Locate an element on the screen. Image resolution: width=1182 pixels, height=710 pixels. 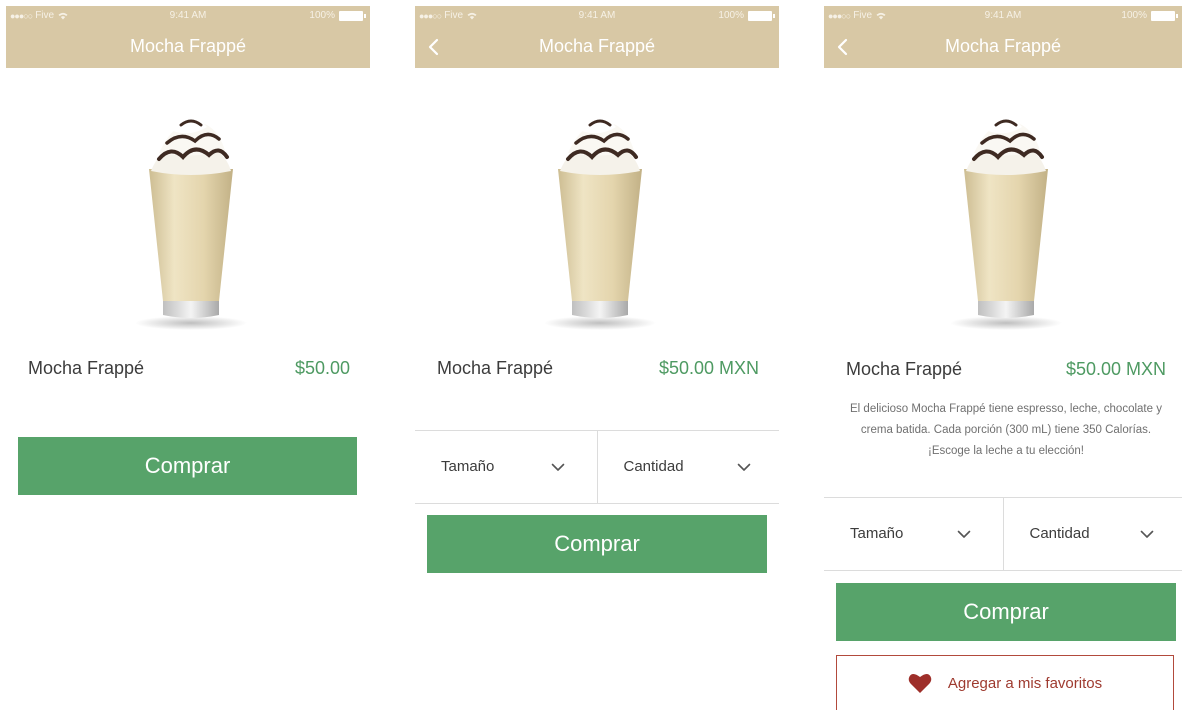
add-favorite-button: Agregar a mis favoritos is located at coordinates (1005, 682).